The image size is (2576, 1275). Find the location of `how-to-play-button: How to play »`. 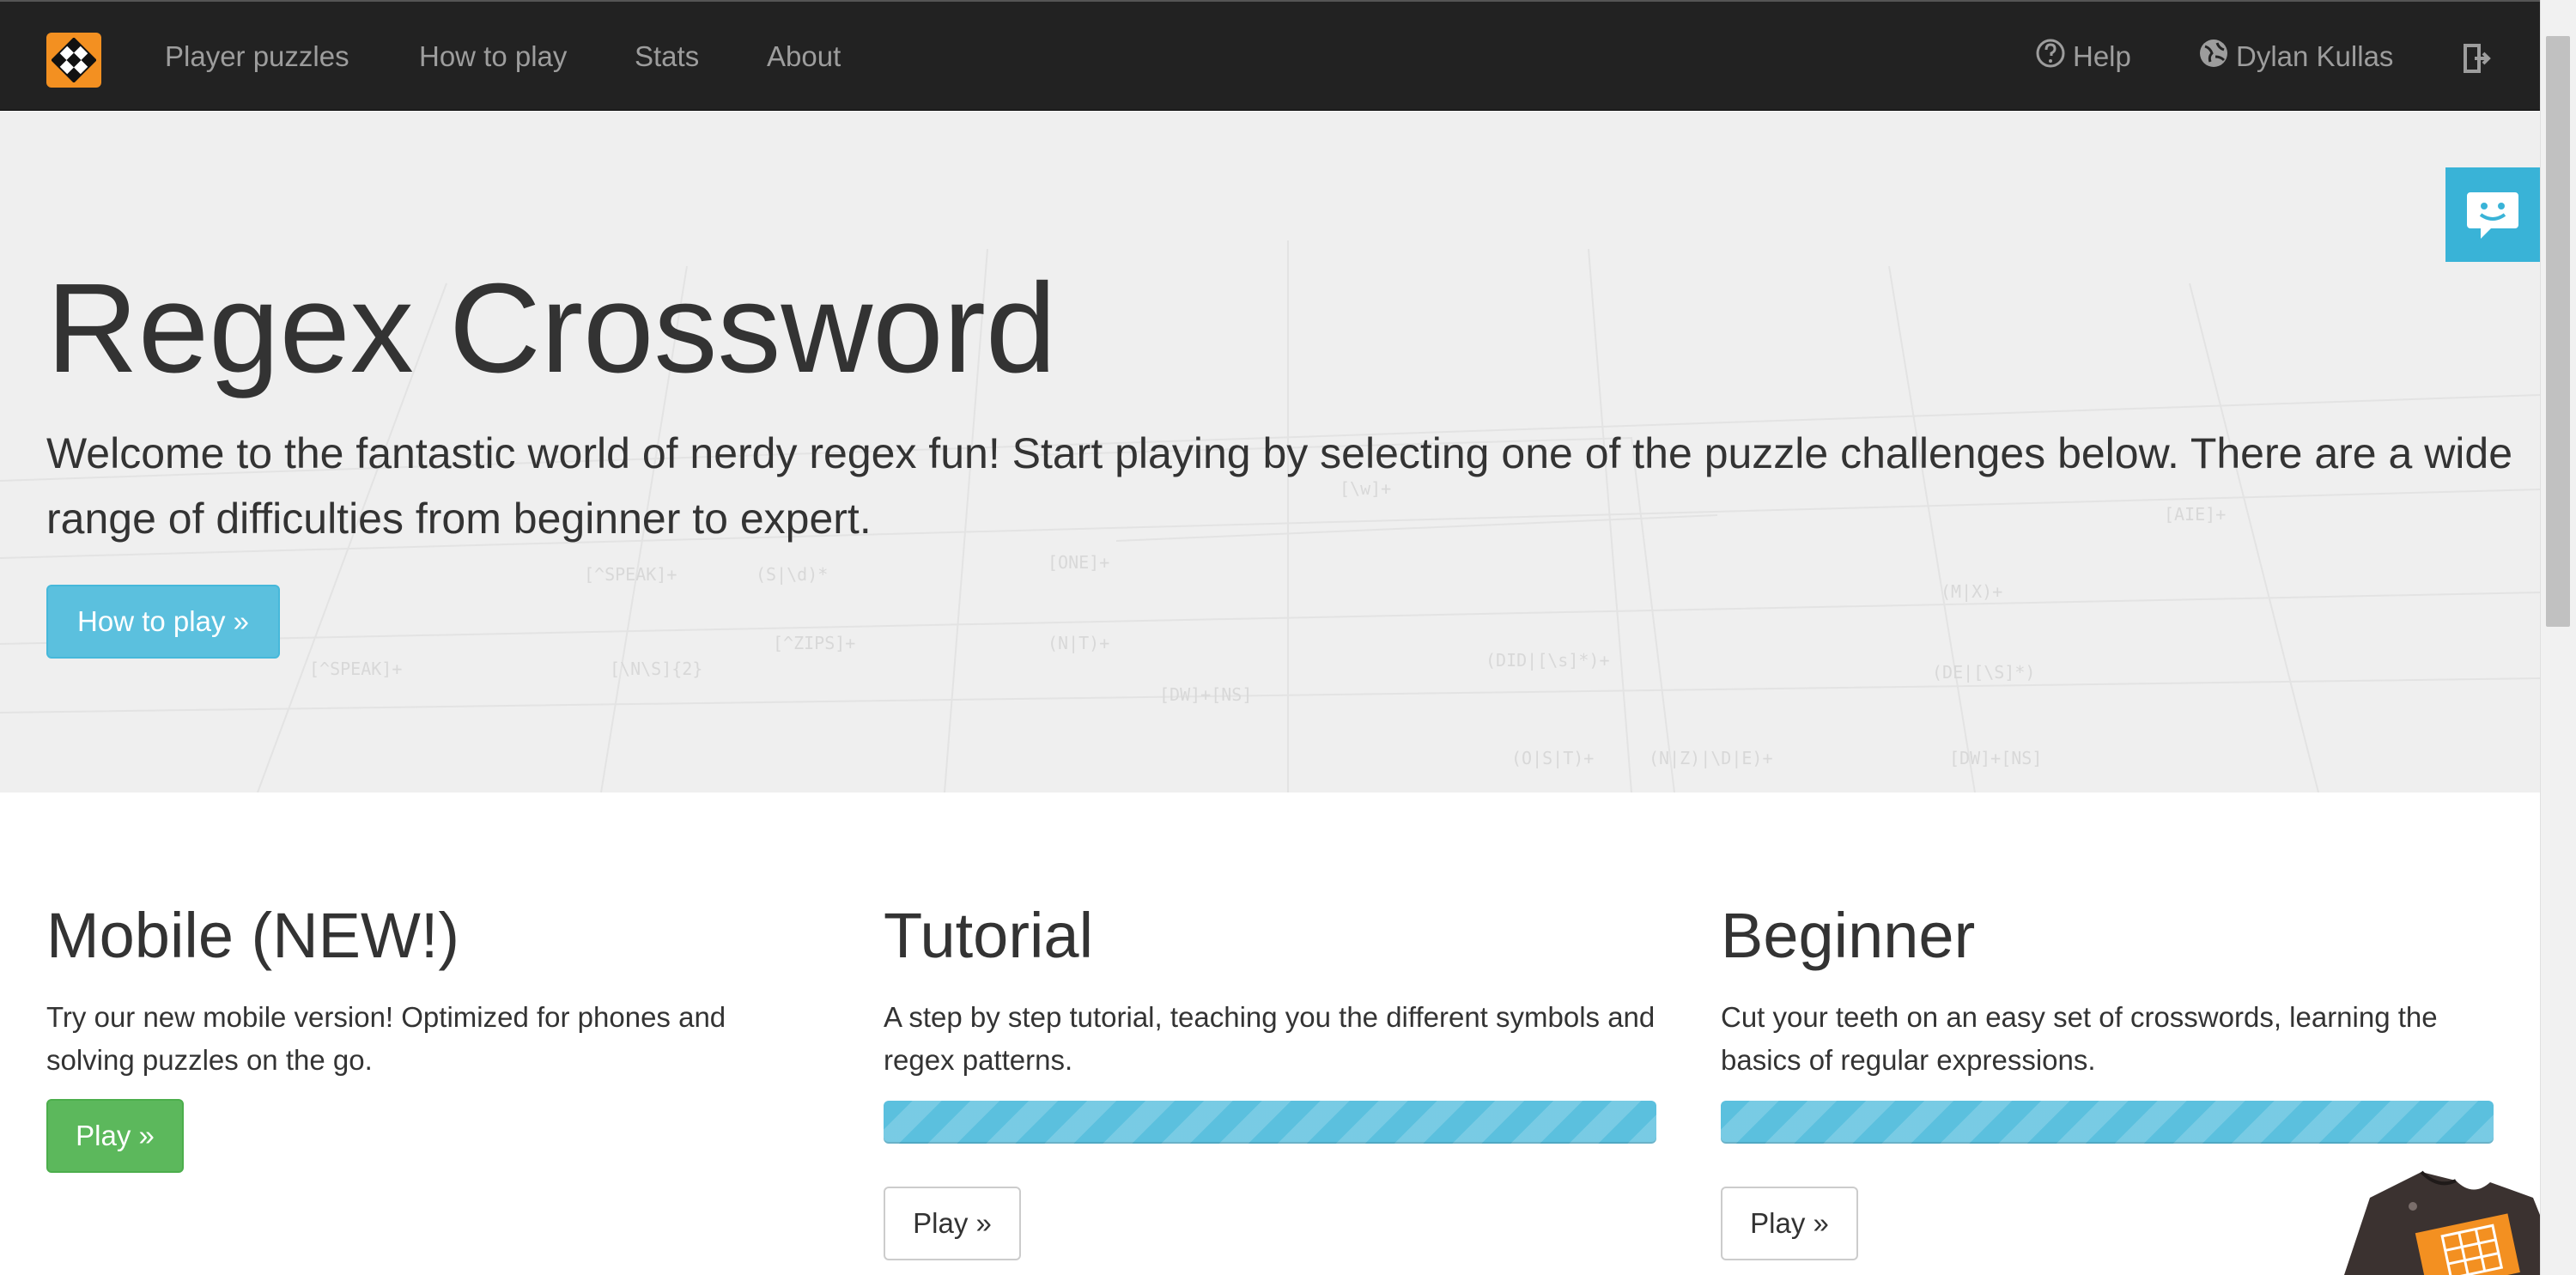

how-to-play-button: How to play » is located at coordinates (163, 622).